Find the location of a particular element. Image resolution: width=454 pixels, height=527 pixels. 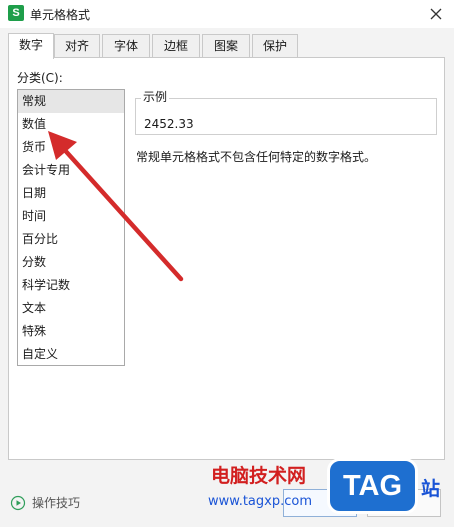

app-icon: S is located at coordinates (16, 13).